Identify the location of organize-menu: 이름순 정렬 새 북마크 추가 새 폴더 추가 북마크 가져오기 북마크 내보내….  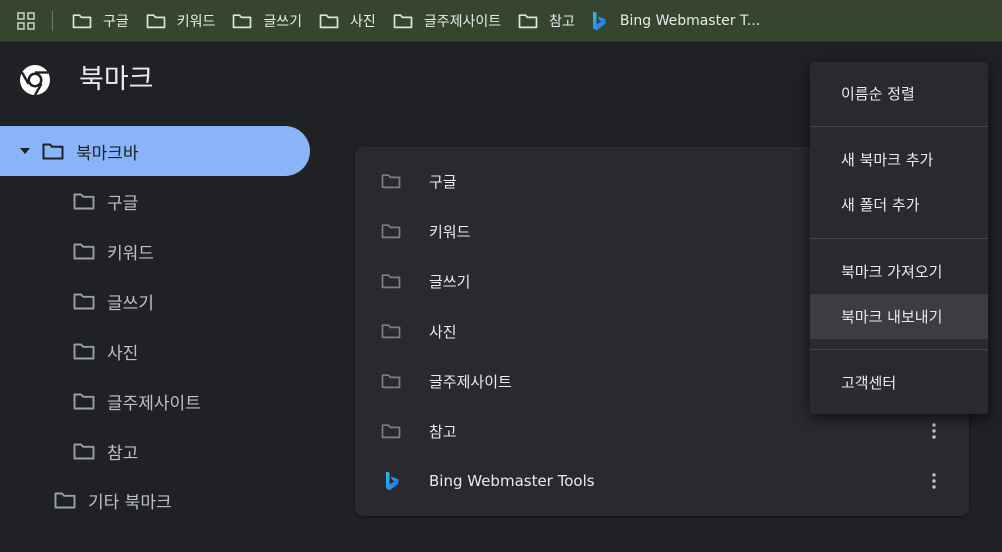
(899, 238).